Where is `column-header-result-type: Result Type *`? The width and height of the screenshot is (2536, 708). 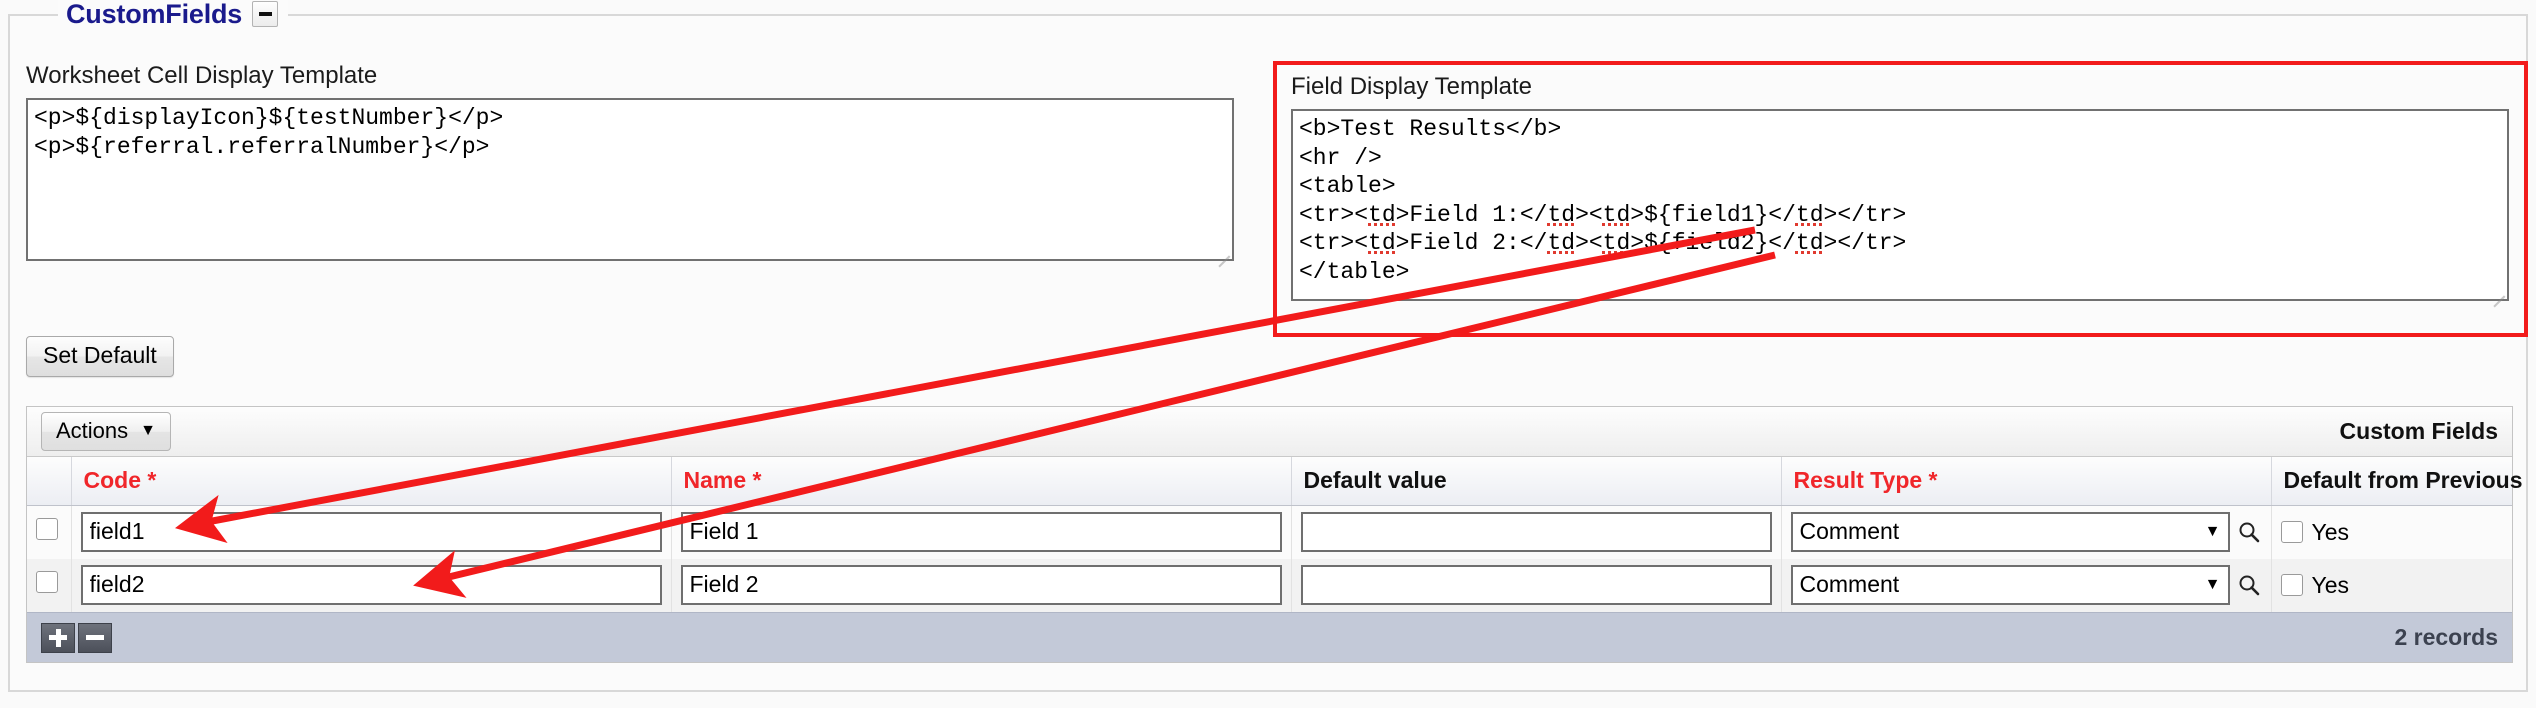
column-header-result-type: Result Type * is located at coordinates (2026, 481).